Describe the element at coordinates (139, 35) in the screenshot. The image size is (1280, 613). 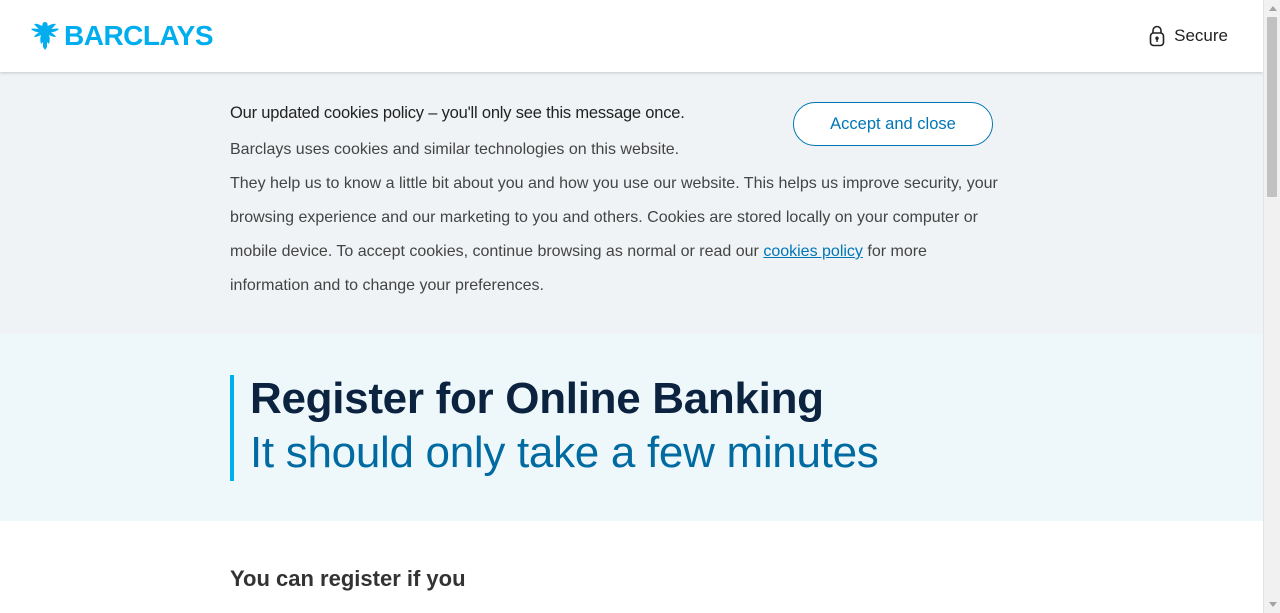
I see `logo-wordmark: BARCLAYS` at that location.